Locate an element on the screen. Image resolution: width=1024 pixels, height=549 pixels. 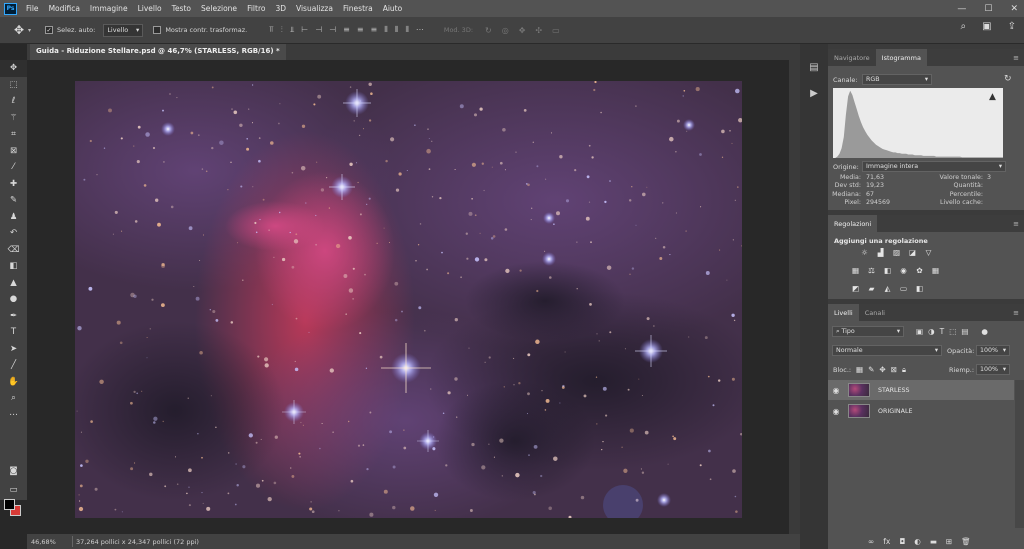
distribute-vcenter-icon: ≡ is located at coordinates (360, 30).